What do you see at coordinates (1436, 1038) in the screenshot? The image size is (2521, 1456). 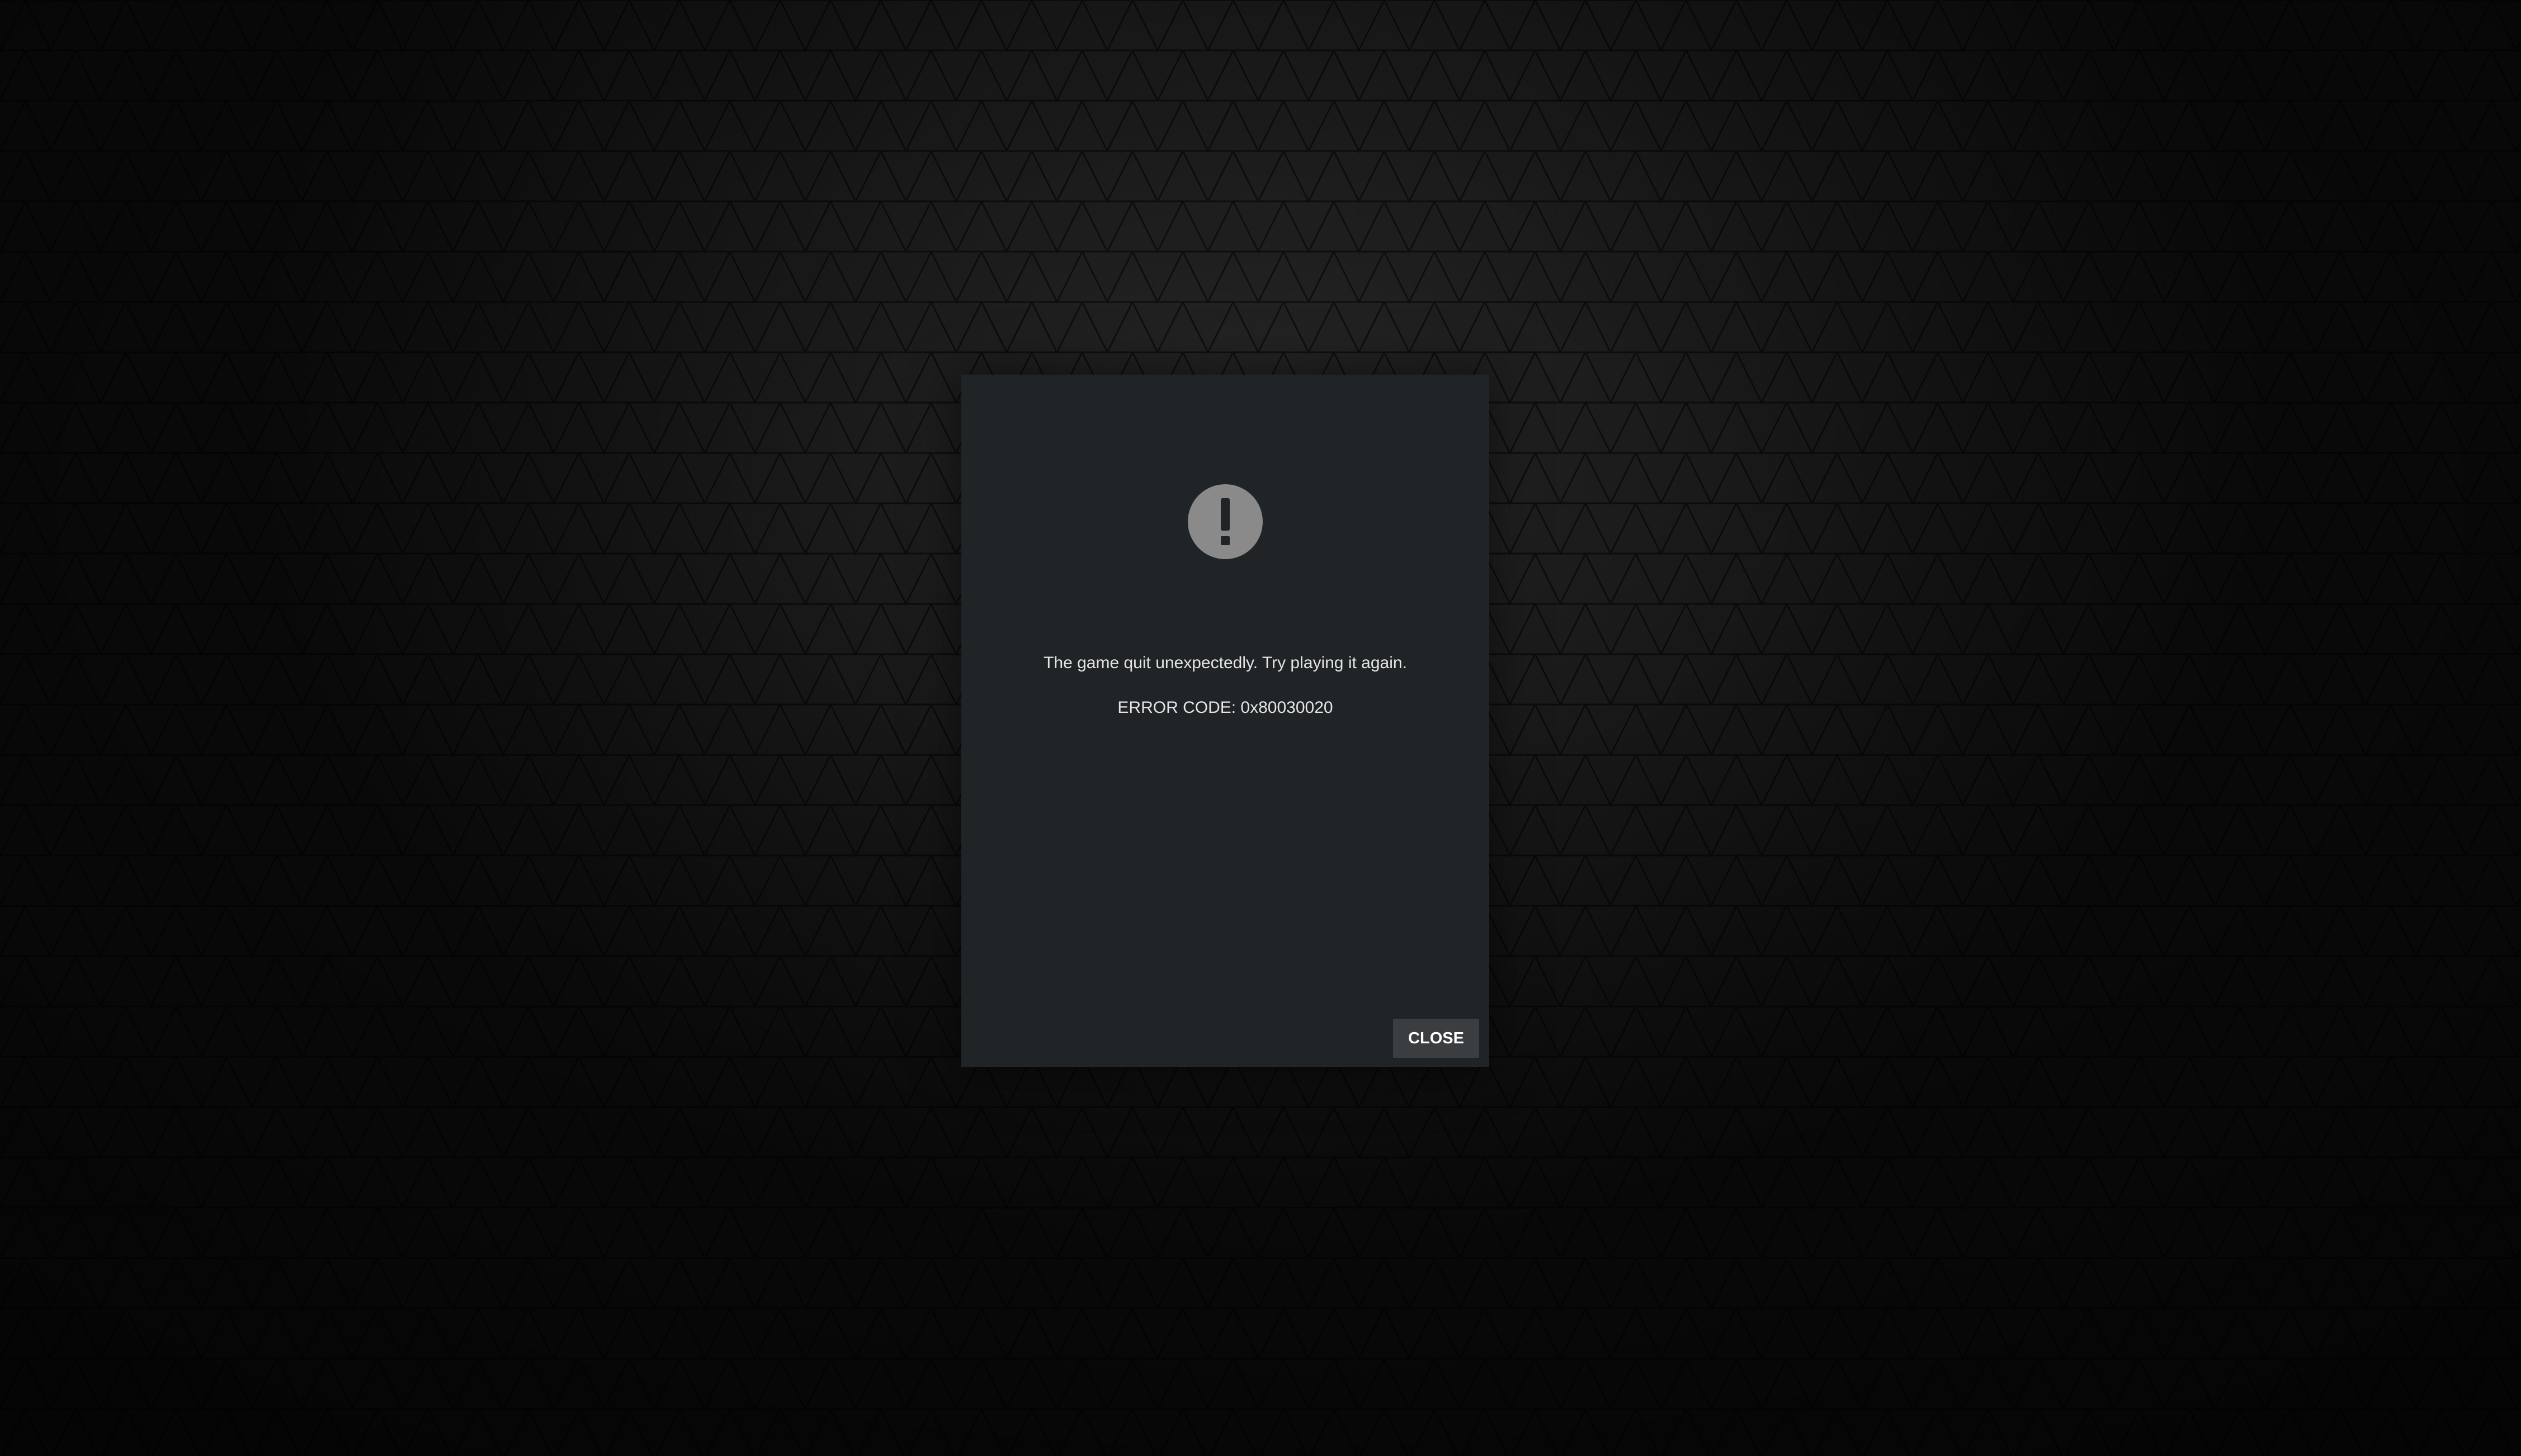 I see `close-button: CLOSE` at bounding box center [1436, 1038].